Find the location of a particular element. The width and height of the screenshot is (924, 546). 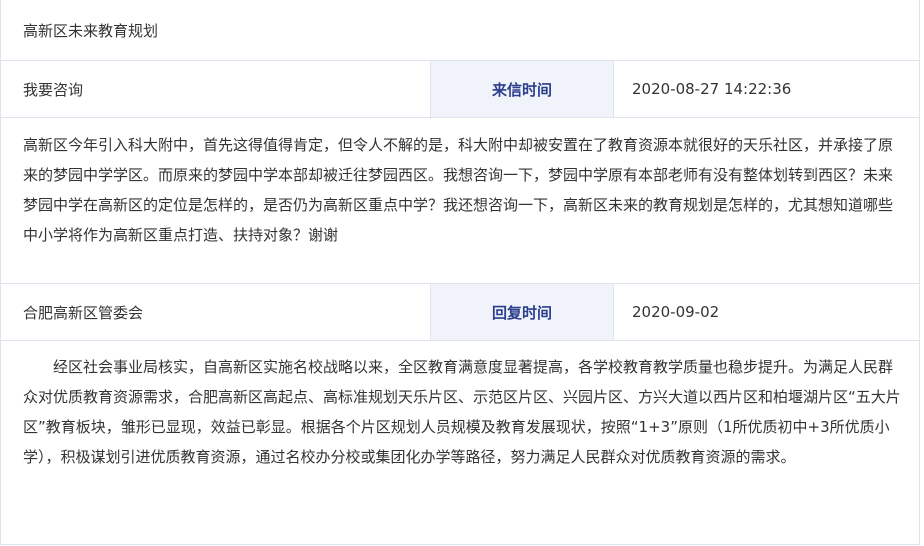

question-time-label: 来信时间 is located at coordinates (522, 89).